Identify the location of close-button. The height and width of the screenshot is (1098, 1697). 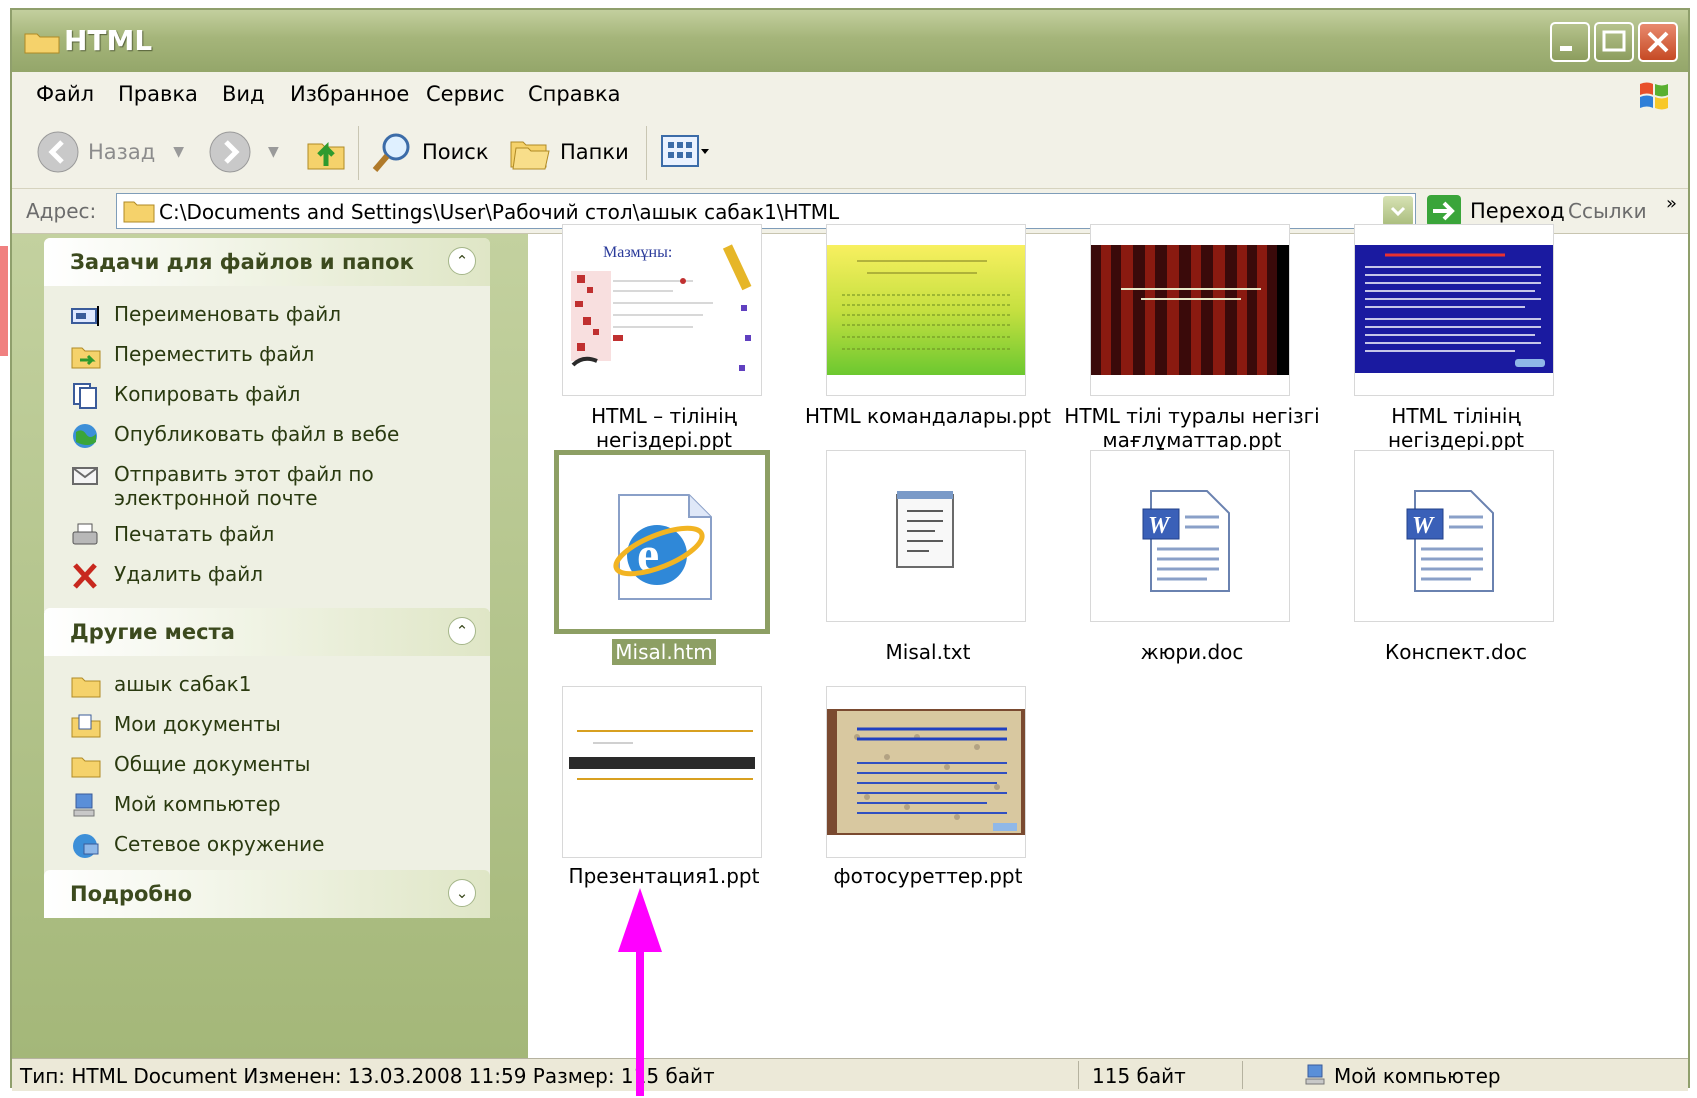
(1658, 42).